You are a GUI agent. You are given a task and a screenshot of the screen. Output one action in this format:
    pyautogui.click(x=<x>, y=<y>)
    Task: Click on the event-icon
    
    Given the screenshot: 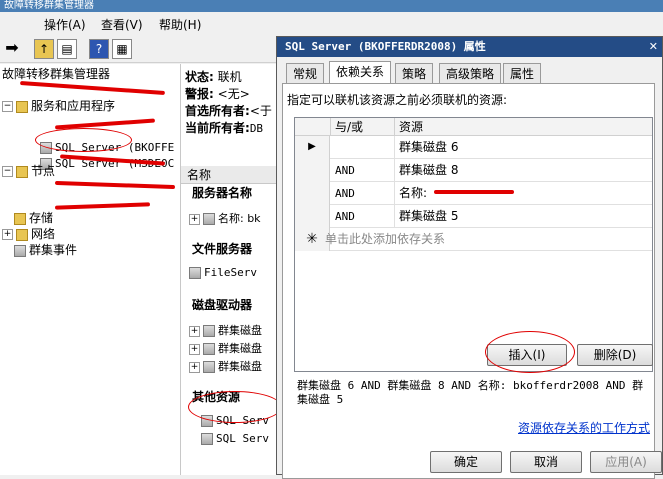 What is the action you would take?
    pyautogui.click(x=20, y=250)
    